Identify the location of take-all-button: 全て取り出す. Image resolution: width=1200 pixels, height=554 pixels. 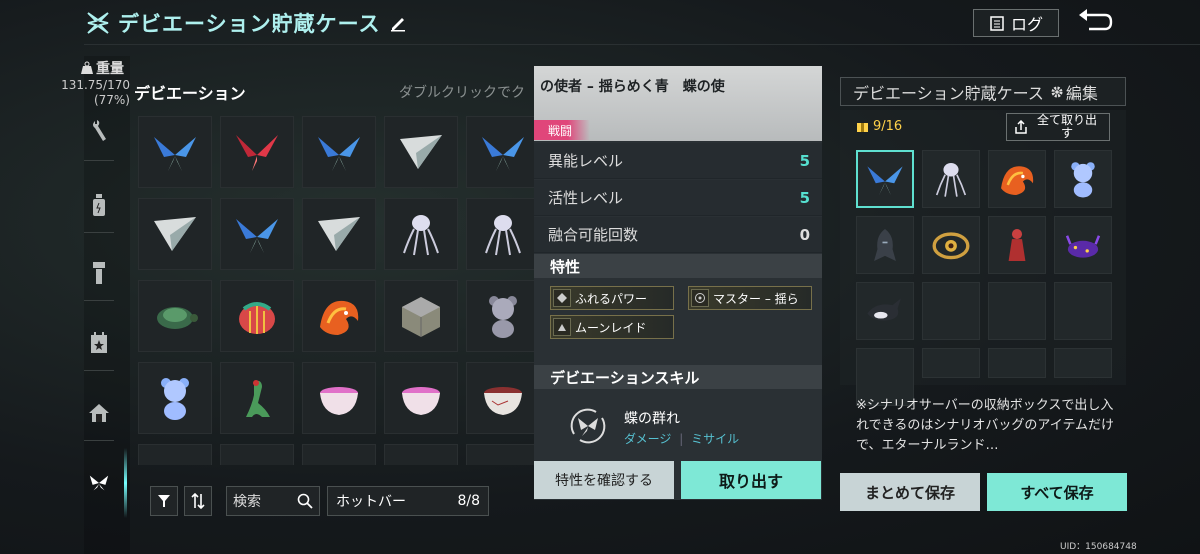
(1058, 127).